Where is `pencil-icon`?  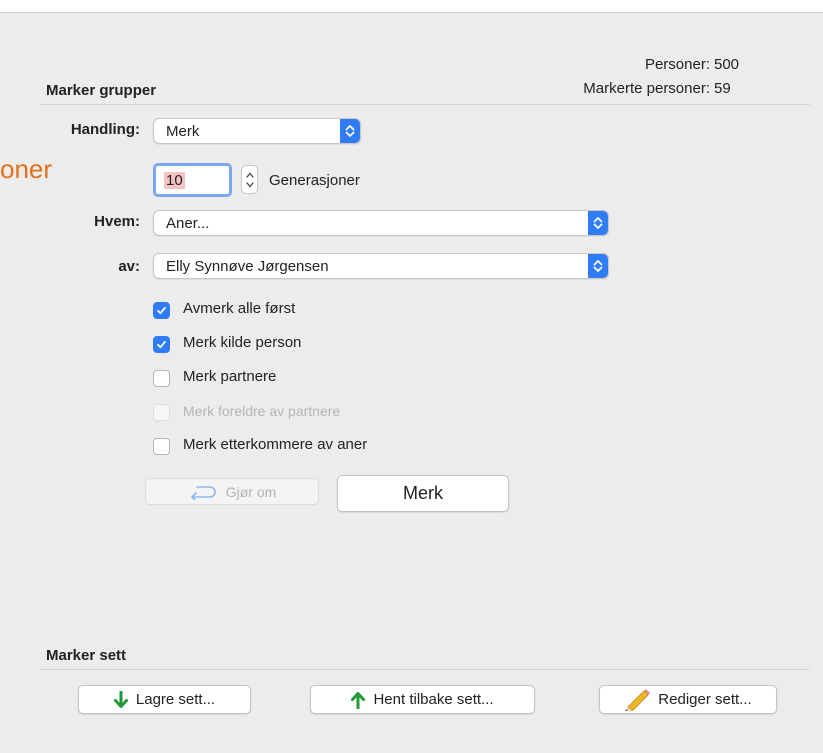
pencil-icon is located at coordinates (637, 699).